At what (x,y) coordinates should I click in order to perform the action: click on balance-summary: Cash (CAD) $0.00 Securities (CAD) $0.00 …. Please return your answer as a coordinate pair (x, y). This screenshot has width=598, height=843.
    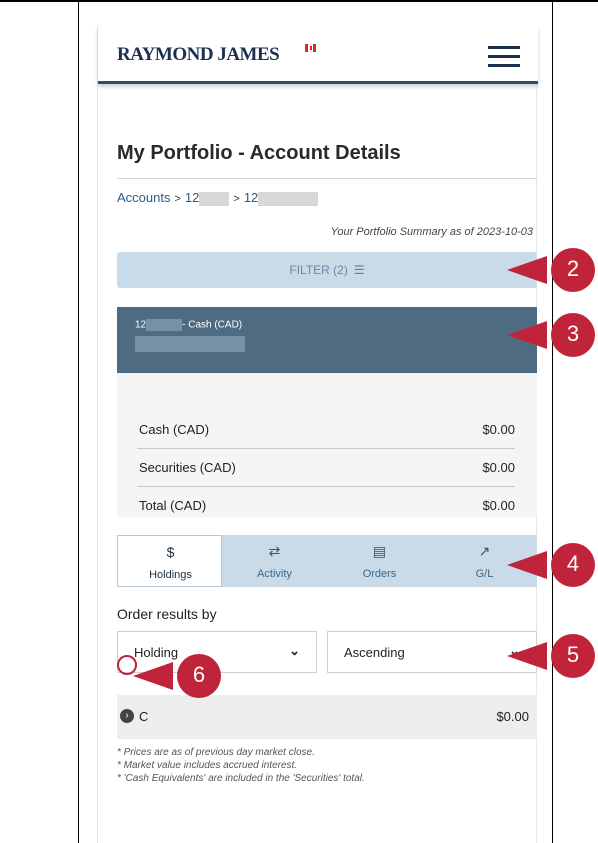
    Looking at the image, I should click on (327, 445).